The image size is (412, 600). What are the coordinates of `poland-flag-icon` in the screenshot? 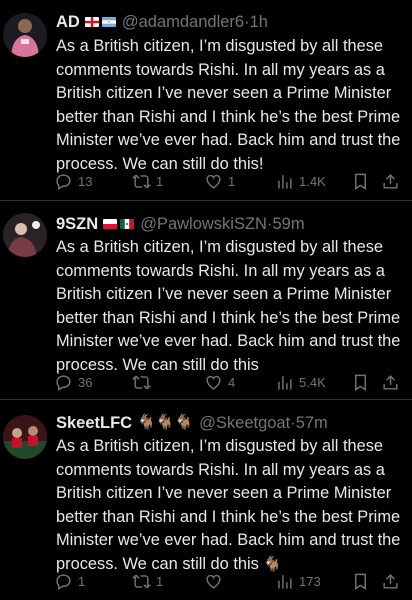 It's located at (110, 224).